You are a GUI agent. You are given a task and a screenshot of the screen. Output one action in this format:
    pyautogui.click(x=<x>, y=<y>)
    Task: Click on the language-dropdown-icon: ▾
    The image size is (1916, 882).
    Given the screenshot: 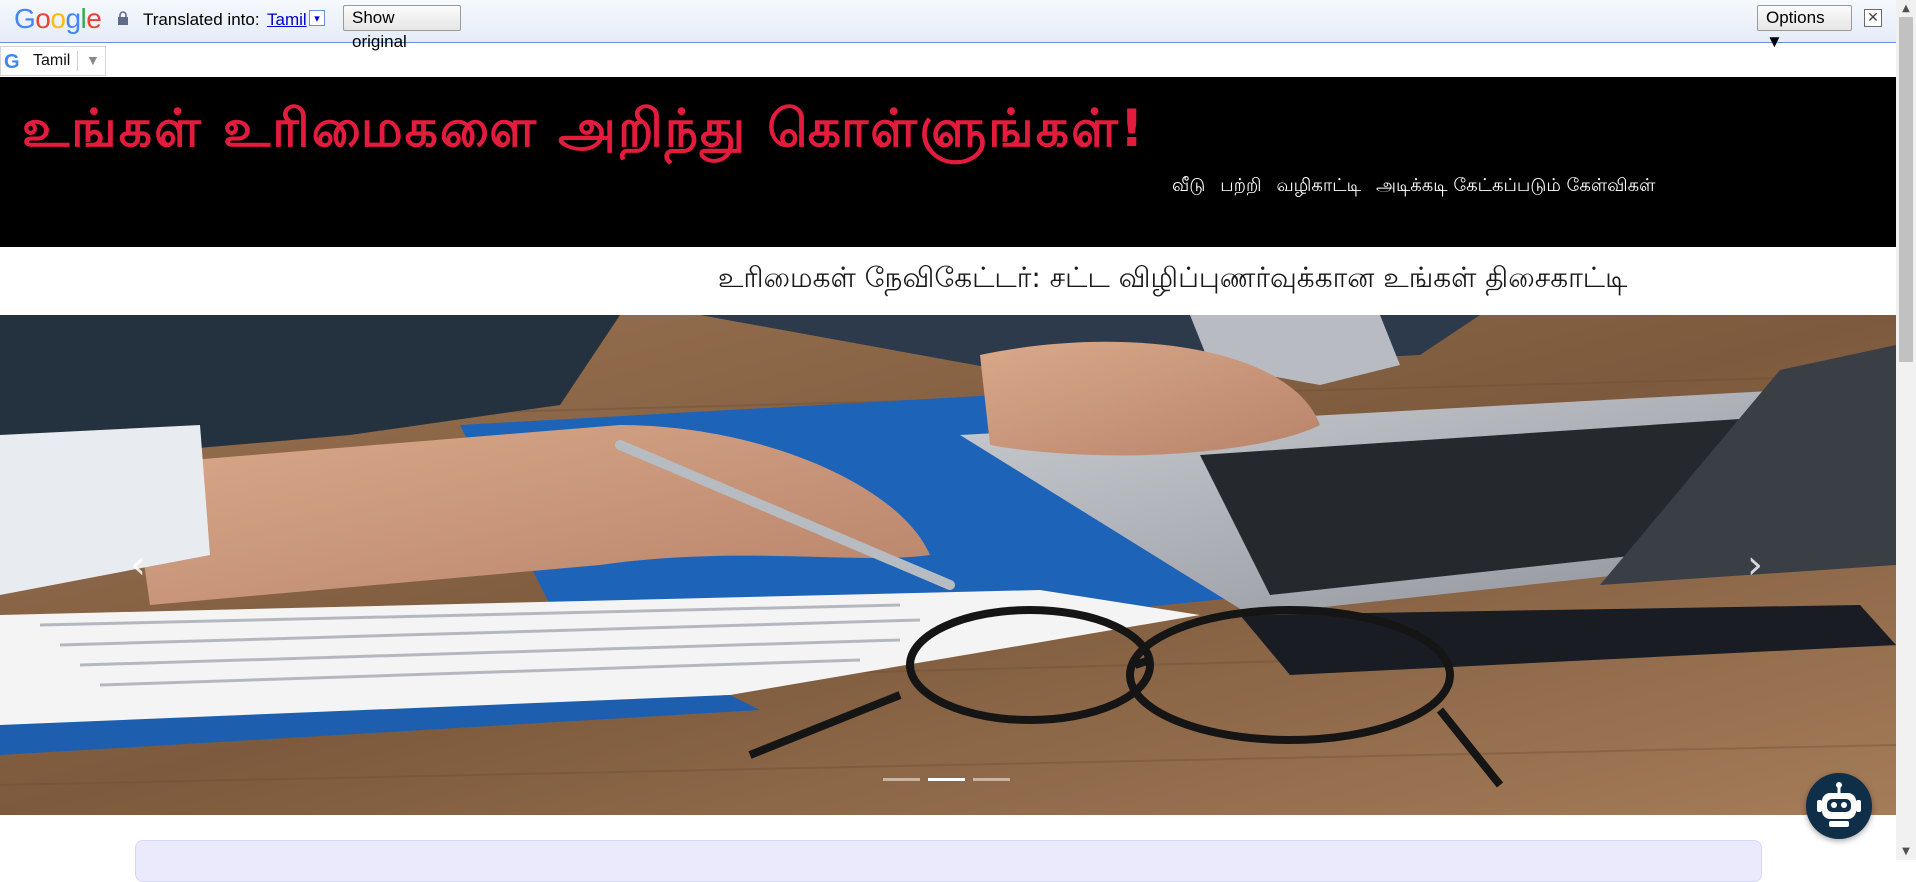 What is the action you would take?
    pyautogui.click(x=317, y=18)
    